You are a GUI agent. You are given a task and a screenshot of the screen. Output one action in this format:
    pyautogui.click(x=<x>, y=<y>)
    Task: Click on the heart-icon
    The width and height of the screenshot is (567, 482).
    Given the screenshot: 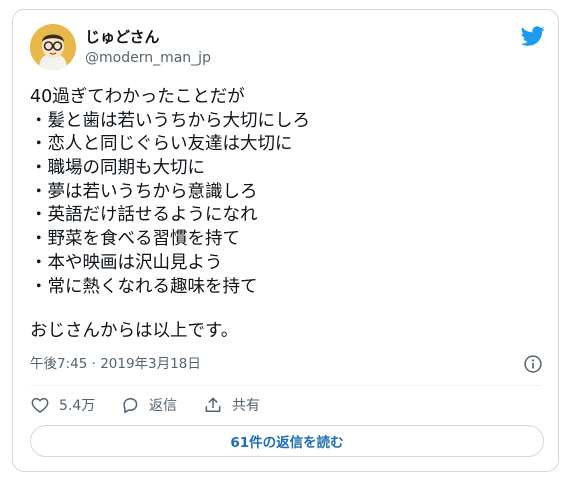 What is the action you would take?
    pyautogui.click(x=40, y=405)
    